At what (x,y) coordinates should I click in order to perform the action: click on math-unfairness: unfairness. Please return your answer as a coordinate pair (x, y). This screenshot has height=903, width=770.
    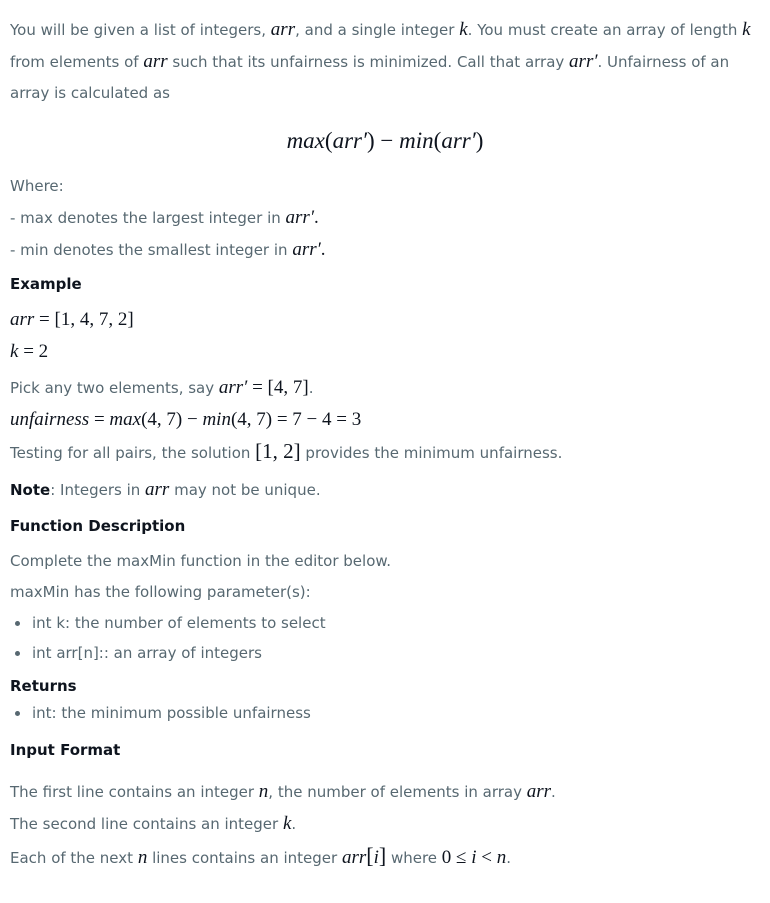
    Looking at the image, I should click on (50, 419).